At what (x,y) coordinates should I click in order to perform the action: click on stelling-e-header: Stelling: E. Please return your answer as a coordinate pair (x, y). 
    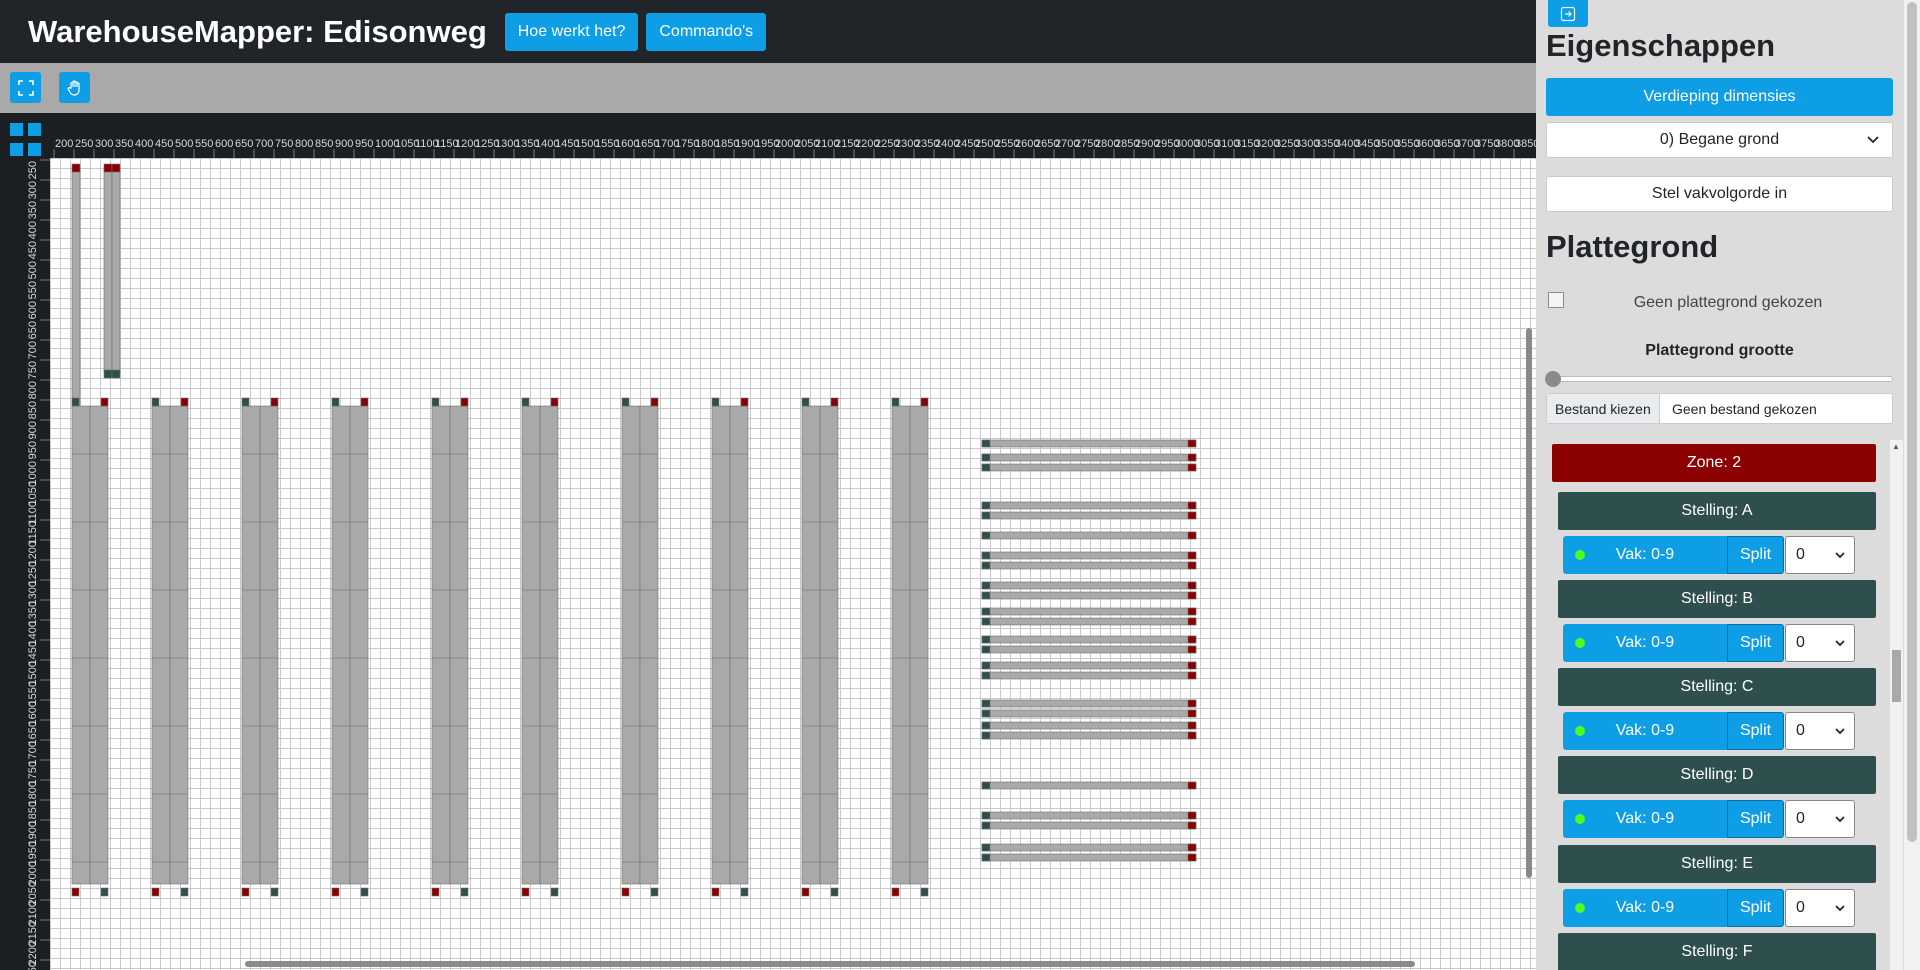
    Looking at the image, I should click on (1717, 864).